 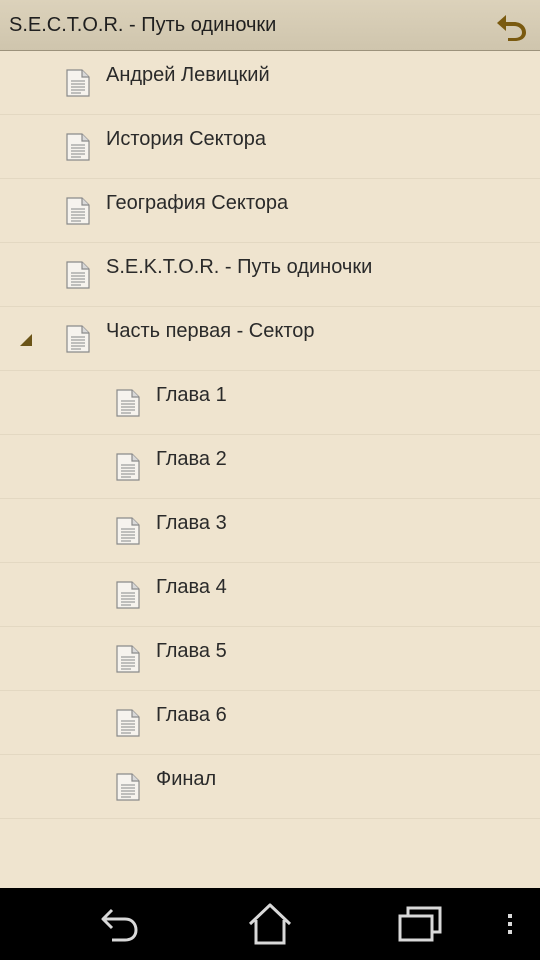 What do you see at coordinates (191, 395) in the screenshot?
I see `toc-item-label: Глава 1` at bounding box center [191, 395].